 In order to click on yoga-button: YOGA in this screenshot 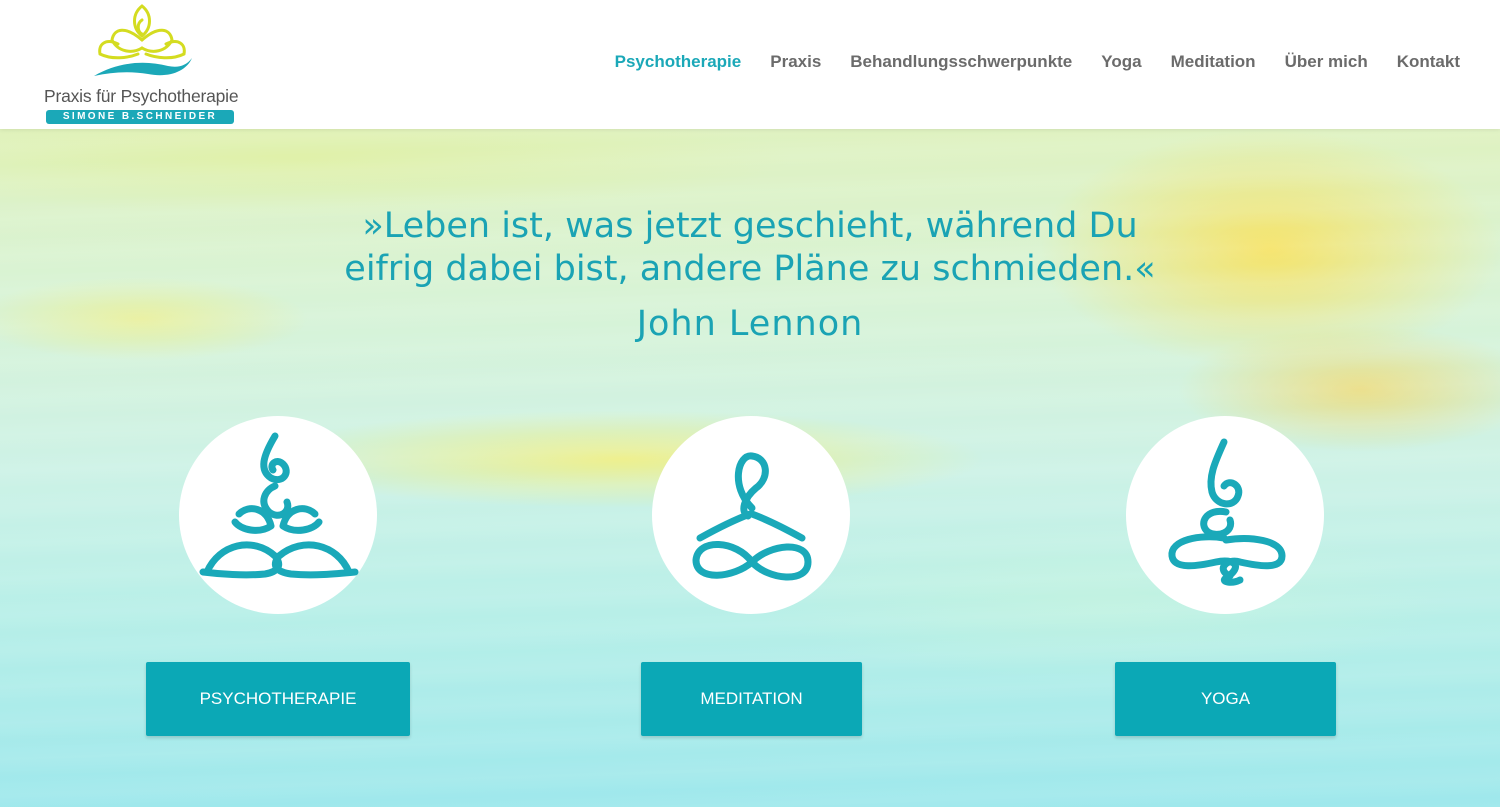, I will do `click(1225, 699)`.